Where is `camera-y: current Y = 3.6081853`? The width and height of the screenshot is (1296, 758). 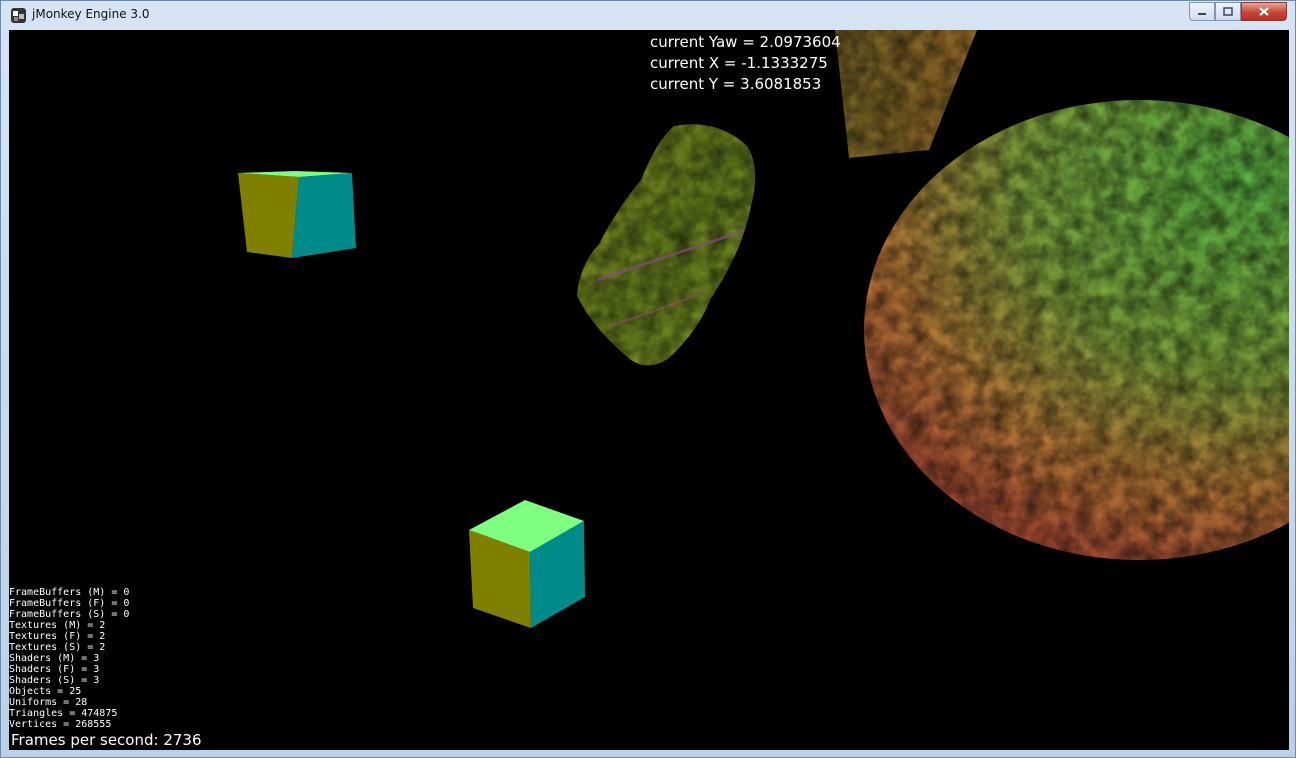
camera-y: current Y = 3.6081853 is located at coordinates (736, 84).